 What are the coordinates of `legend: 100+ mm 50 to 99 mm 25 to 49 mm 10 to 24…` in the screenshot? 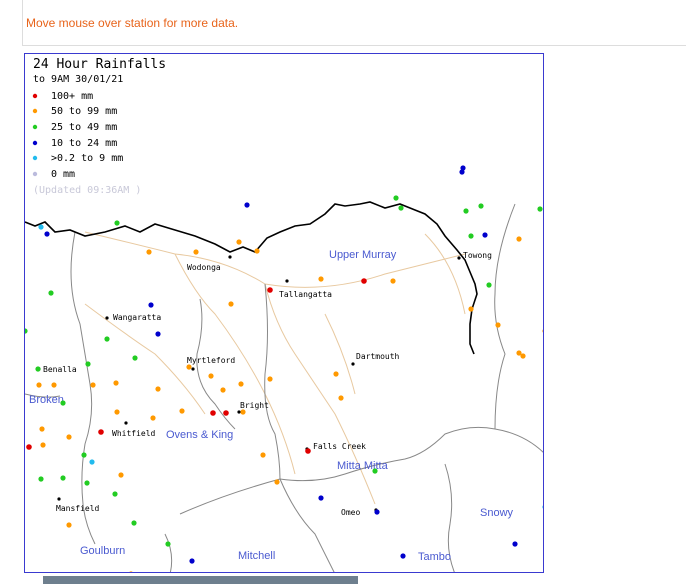 It's located at (86, 143).